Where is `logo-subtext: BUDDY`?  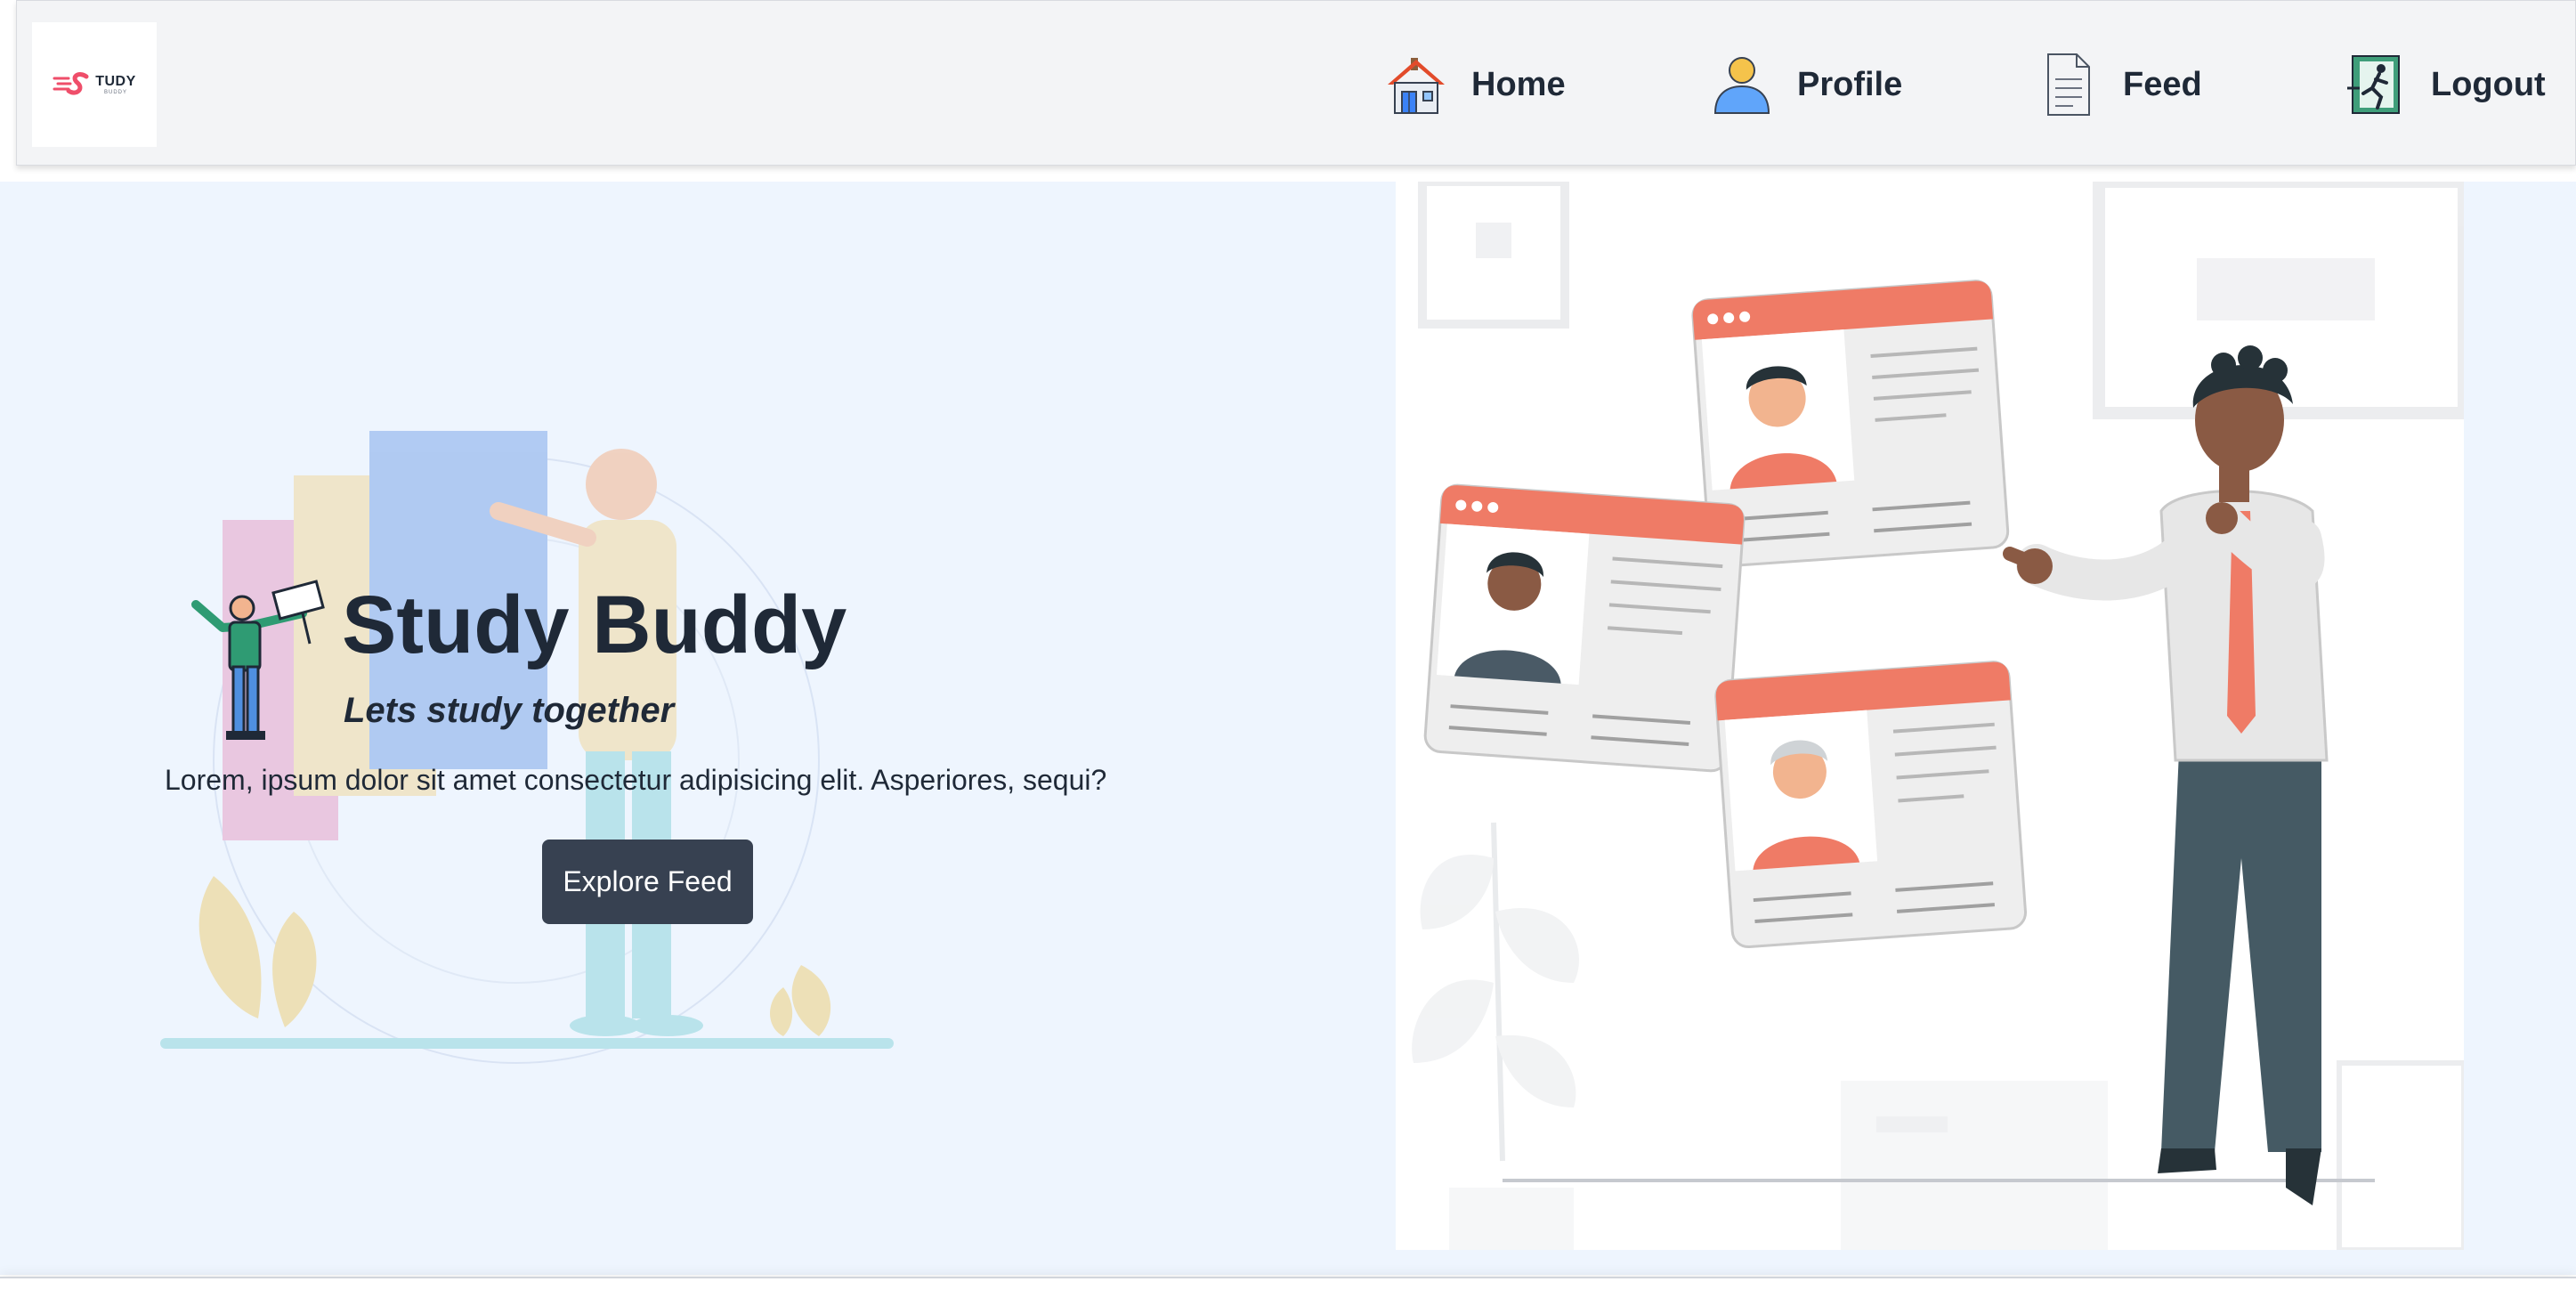
logo-subtext: BUDDY is located at coordinates (115, 92).